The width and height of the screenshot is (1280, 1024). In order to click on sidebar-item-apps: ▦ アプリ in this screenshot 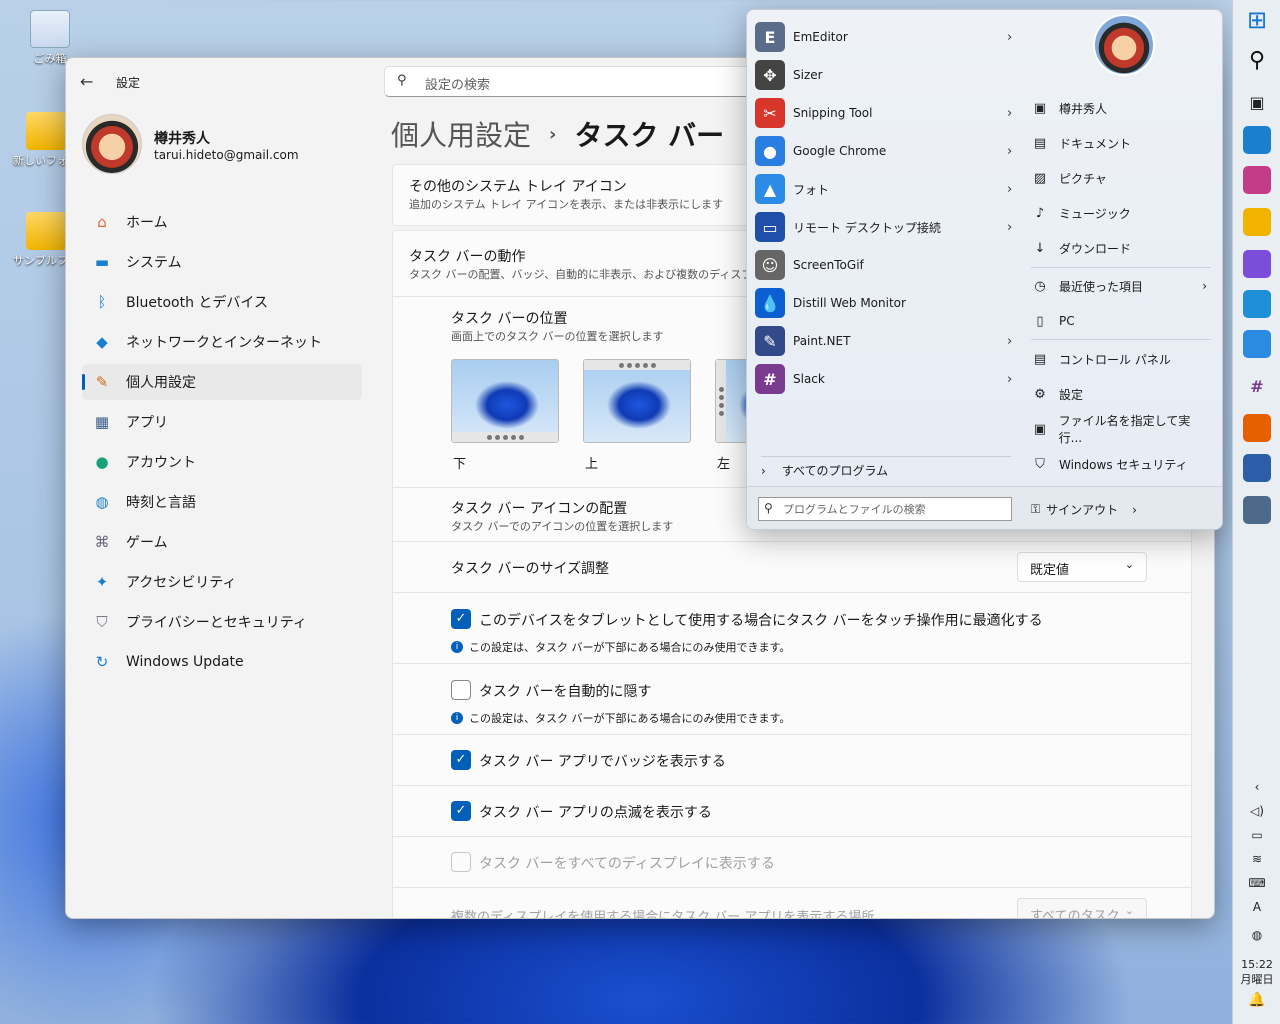, I will do `click(222, 422)`.